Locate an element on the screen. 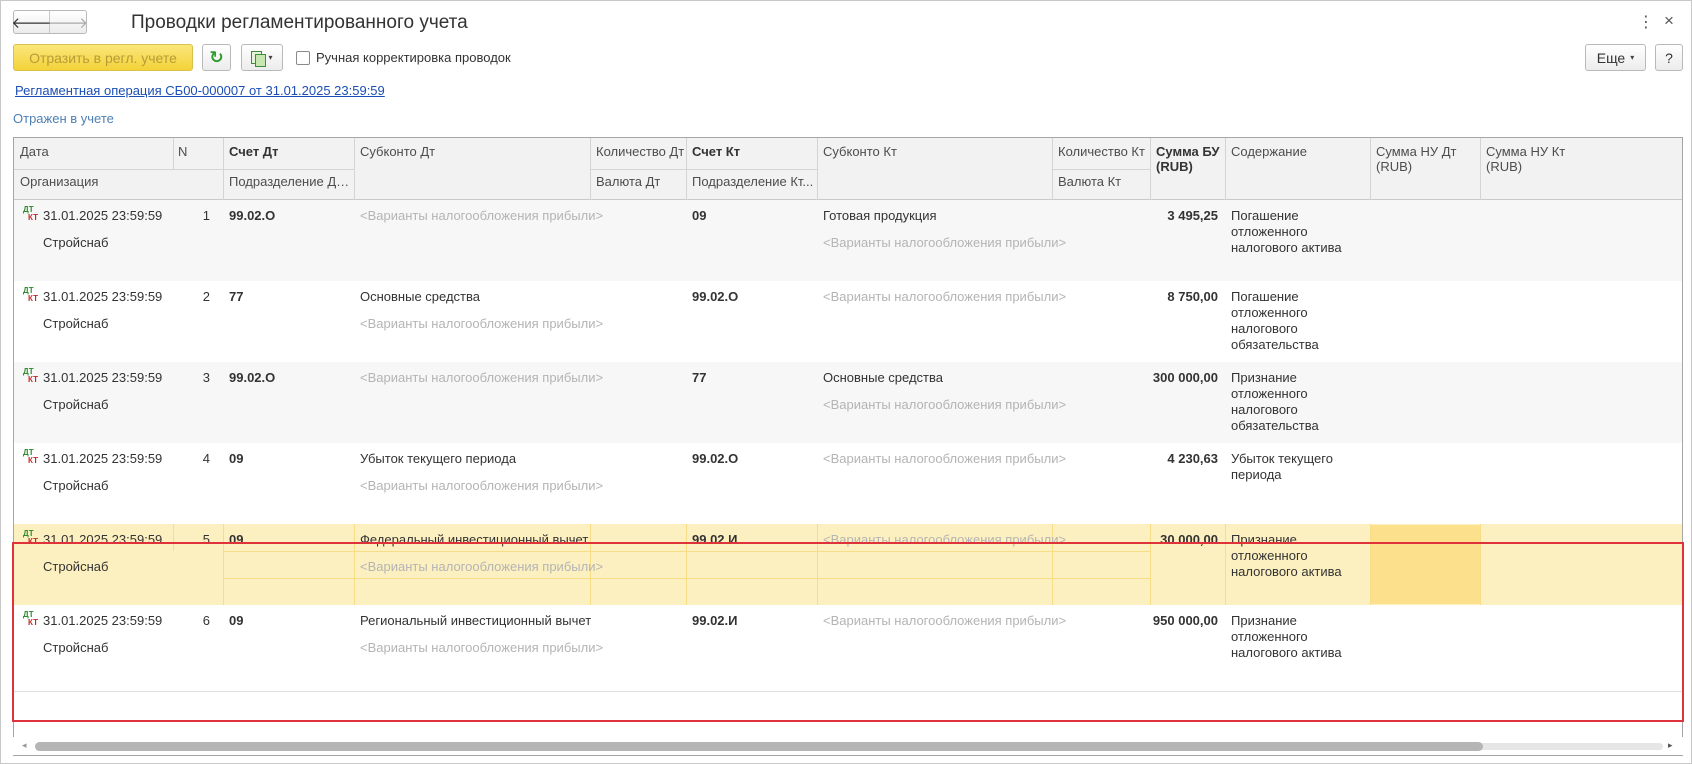  status-text: Отражен в учете is located at coordinates (63, 118).